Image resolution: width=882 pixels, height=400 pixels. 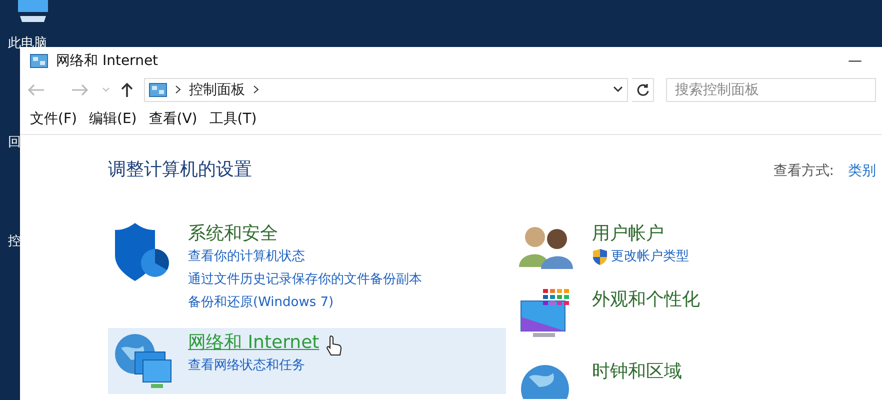 I want to click on category-title: 时钟和区域, so click(x=637, y=371).